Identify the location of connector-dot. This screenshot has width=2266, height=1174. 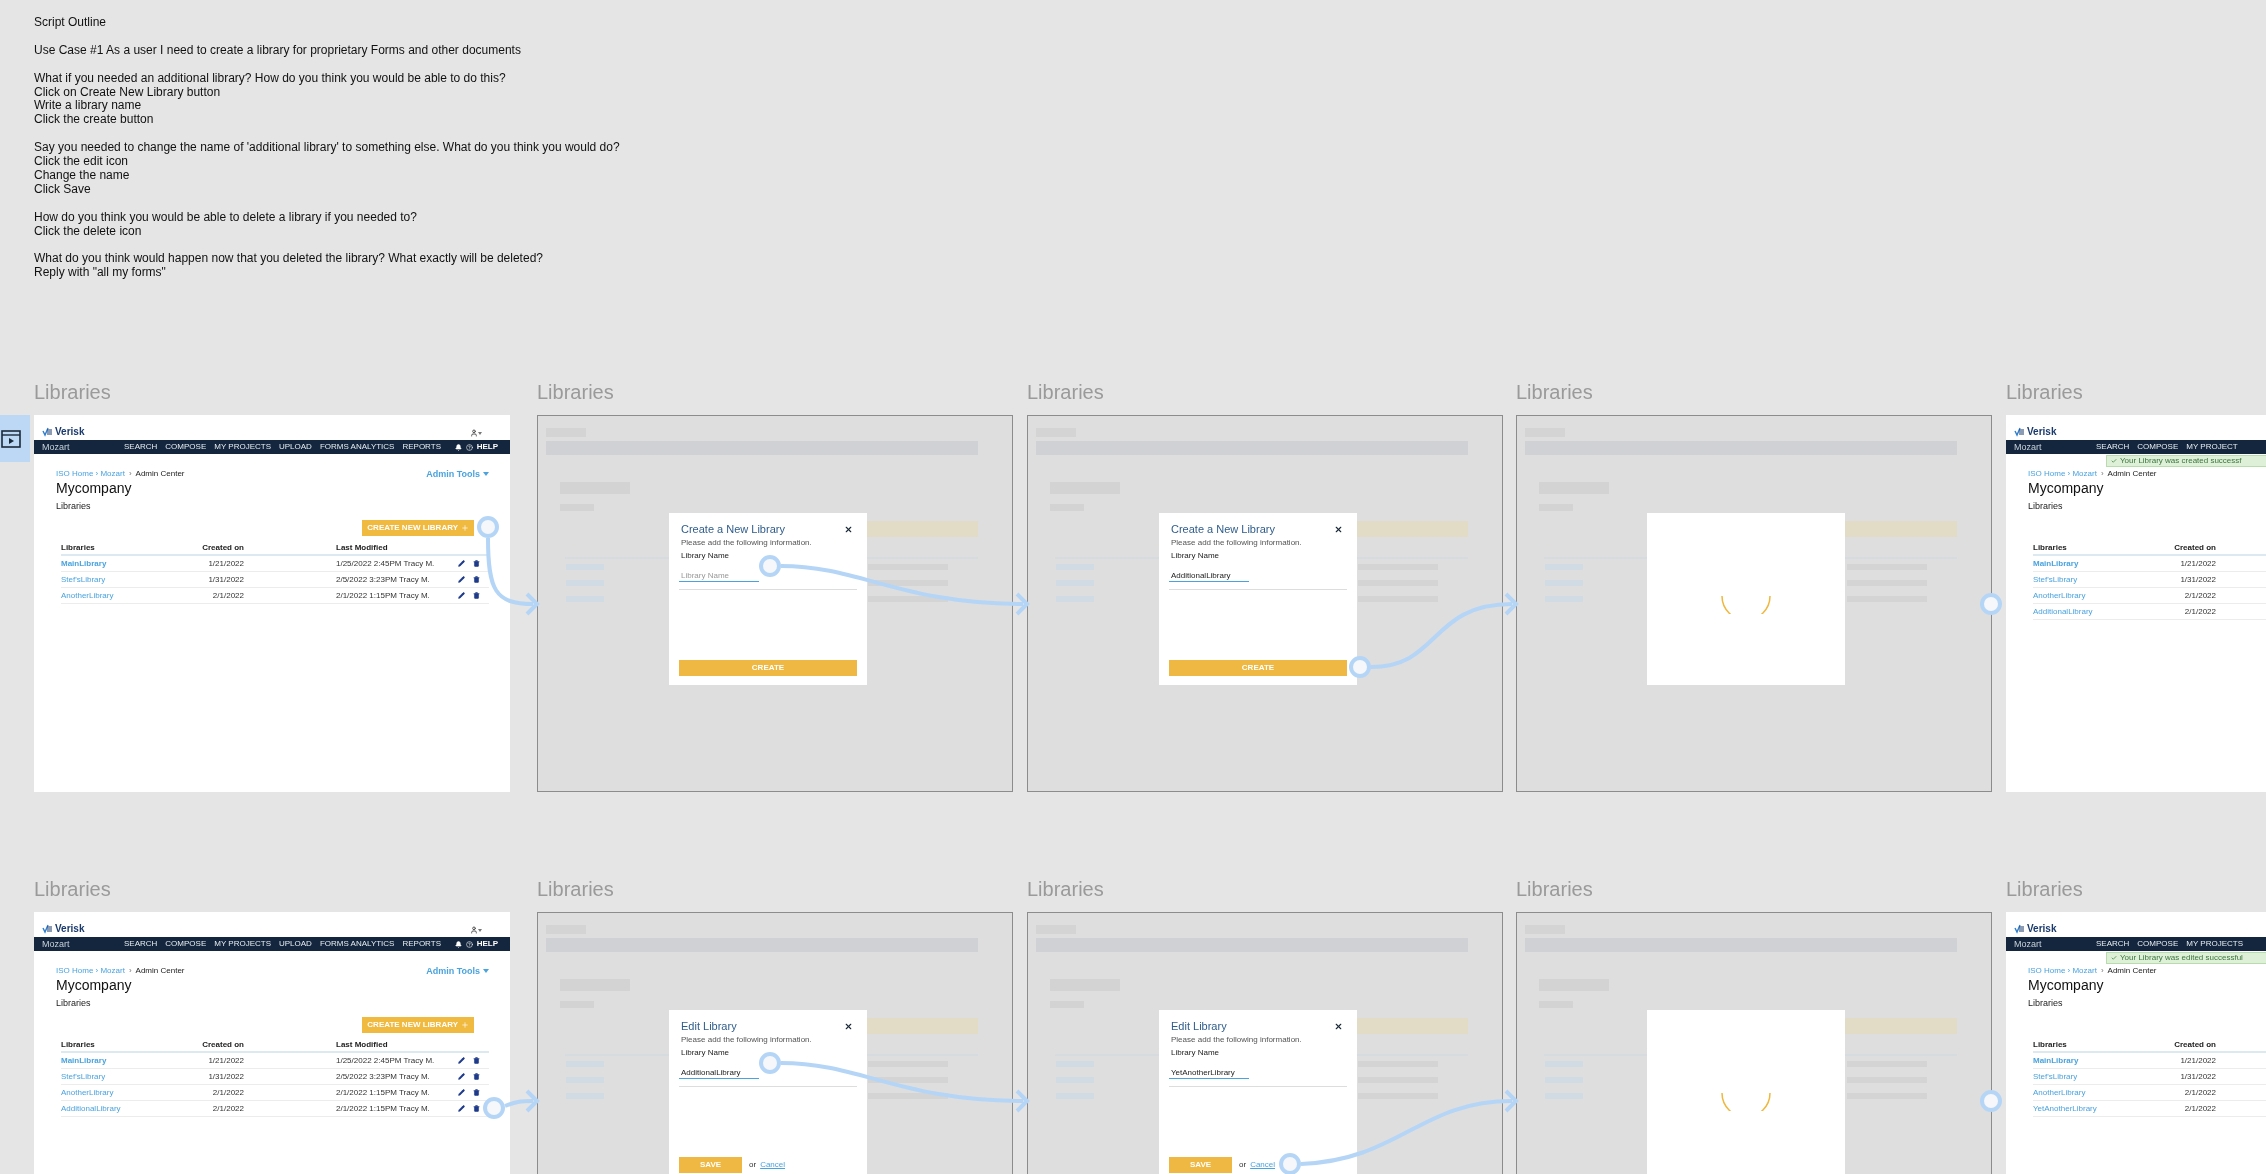
(1991, 604).